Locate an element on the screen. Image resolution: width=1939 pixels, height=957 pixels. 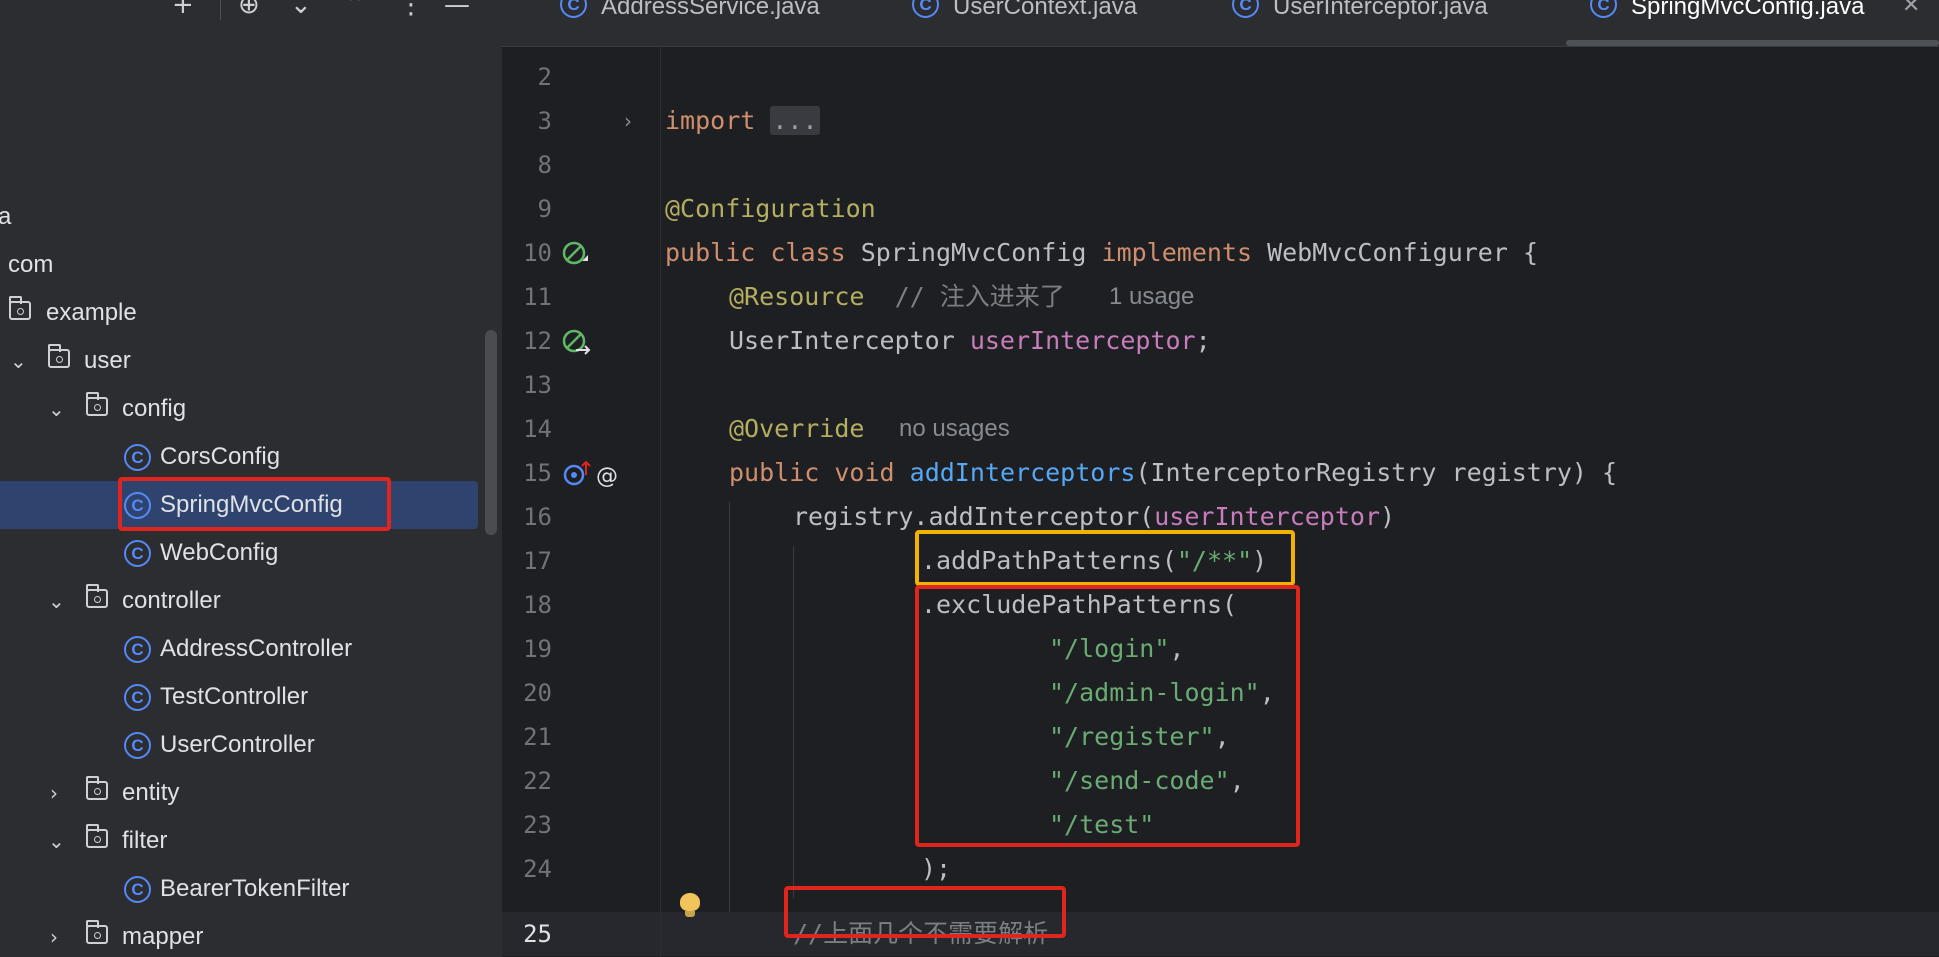
tree-item-user: ⌄ user is located at coordinates (240, 361).